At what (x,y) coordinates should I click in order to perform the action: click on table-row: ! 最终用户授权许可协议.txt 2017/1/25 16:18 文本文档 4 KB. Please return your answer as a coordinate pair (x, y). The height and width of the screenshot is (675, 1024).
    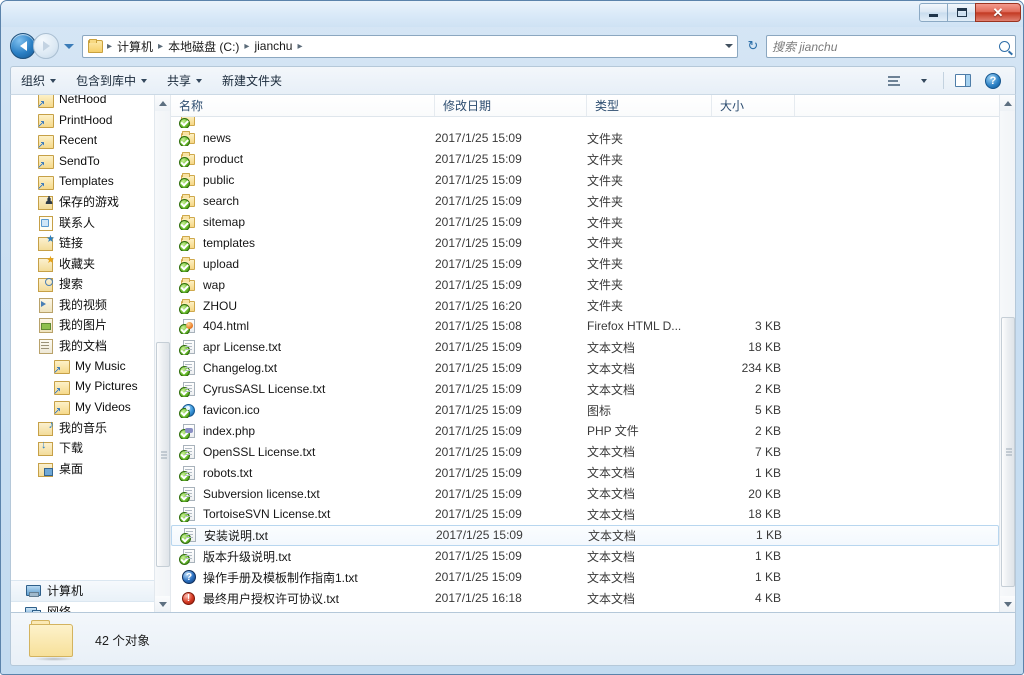
    Looking at the image, I should click on (585, 598).